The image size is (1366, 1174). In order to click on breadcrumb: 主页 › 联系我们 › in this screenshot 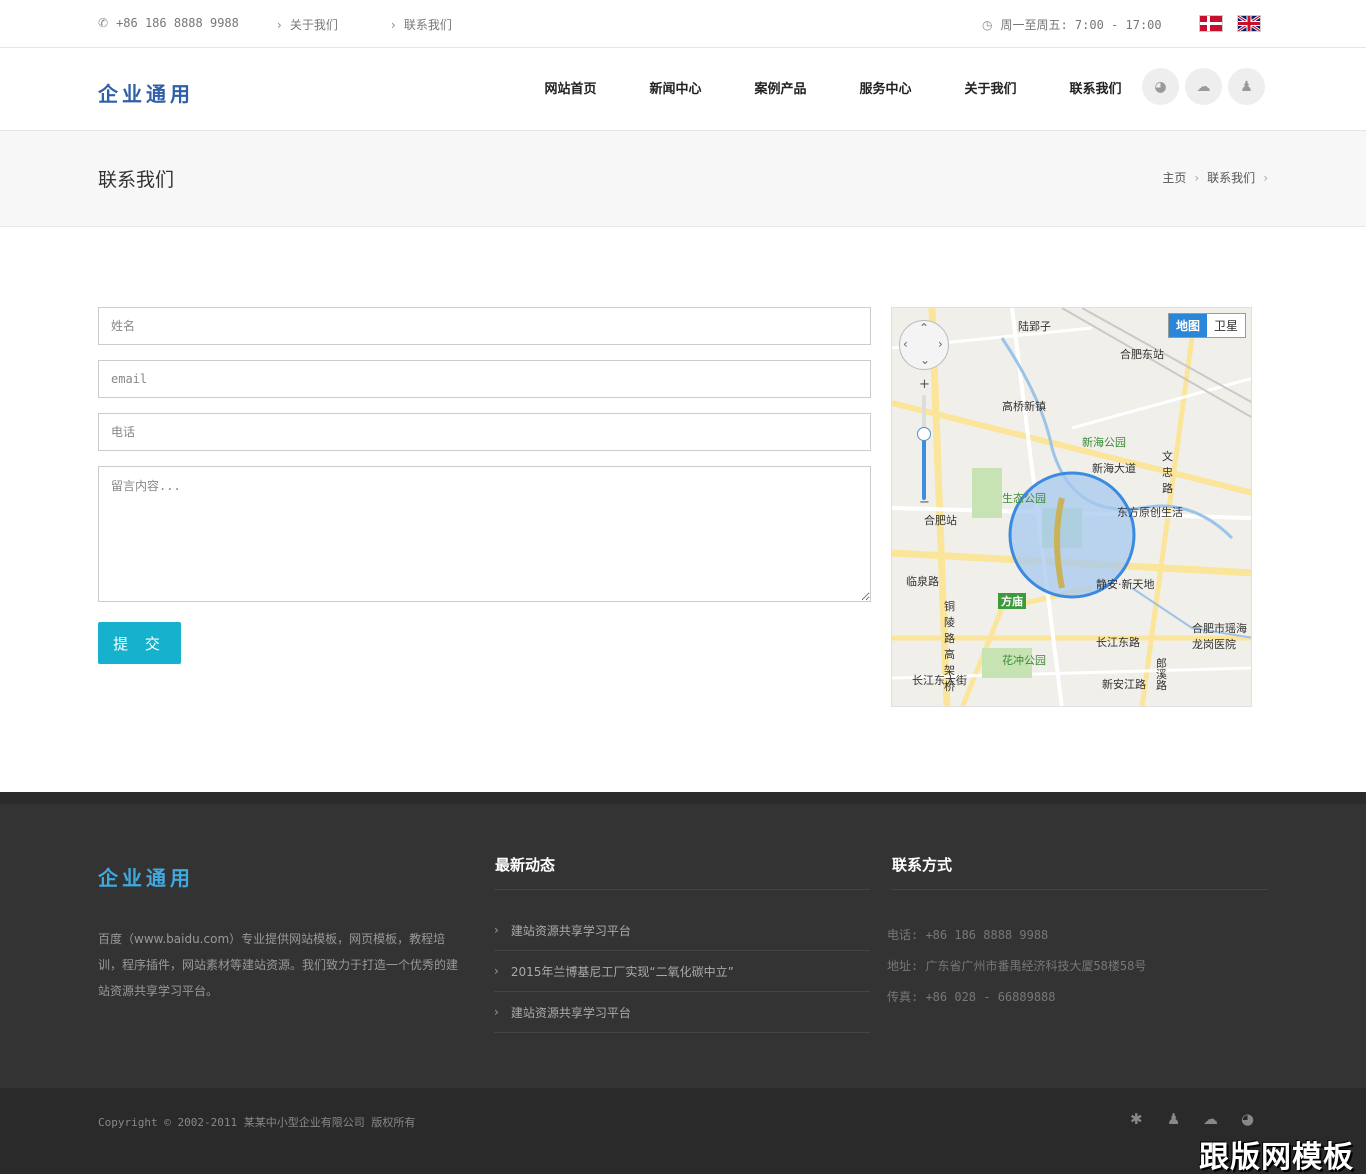, I will do `click(1215, 177)`.